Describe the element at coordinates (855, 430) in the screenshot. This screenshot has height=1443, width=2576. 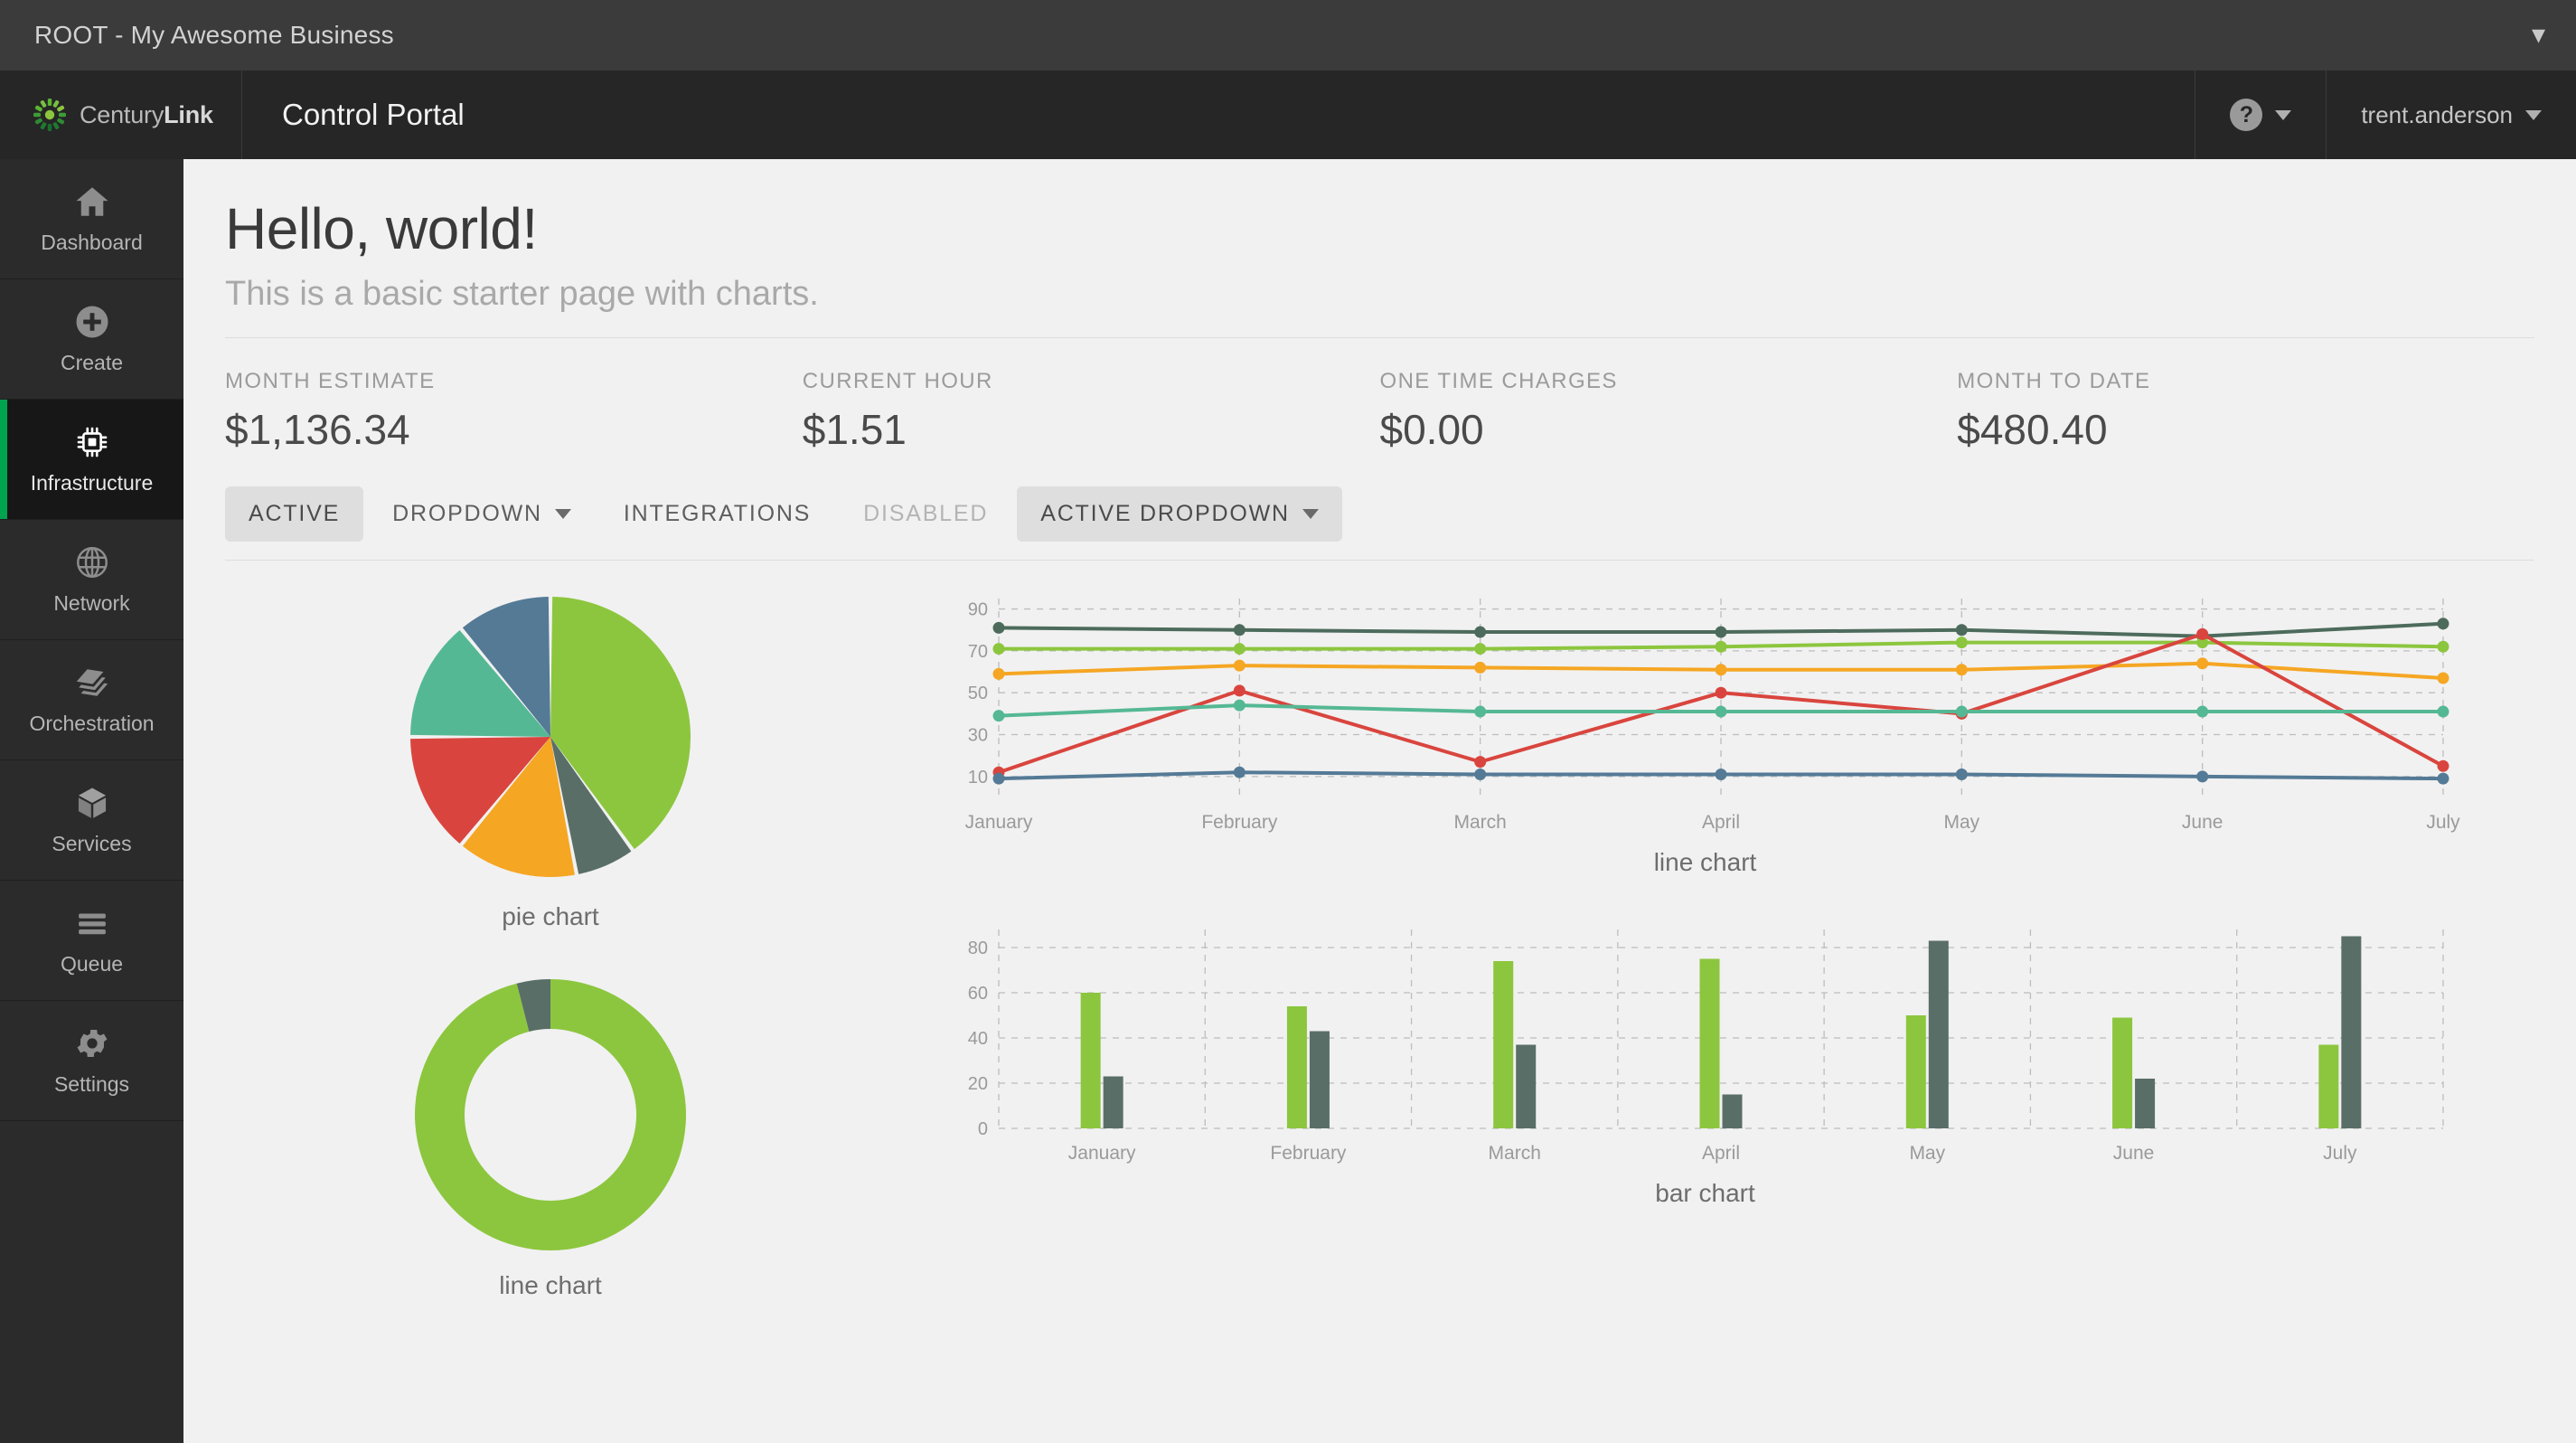
I see `stat-value: $1.51` at that location.